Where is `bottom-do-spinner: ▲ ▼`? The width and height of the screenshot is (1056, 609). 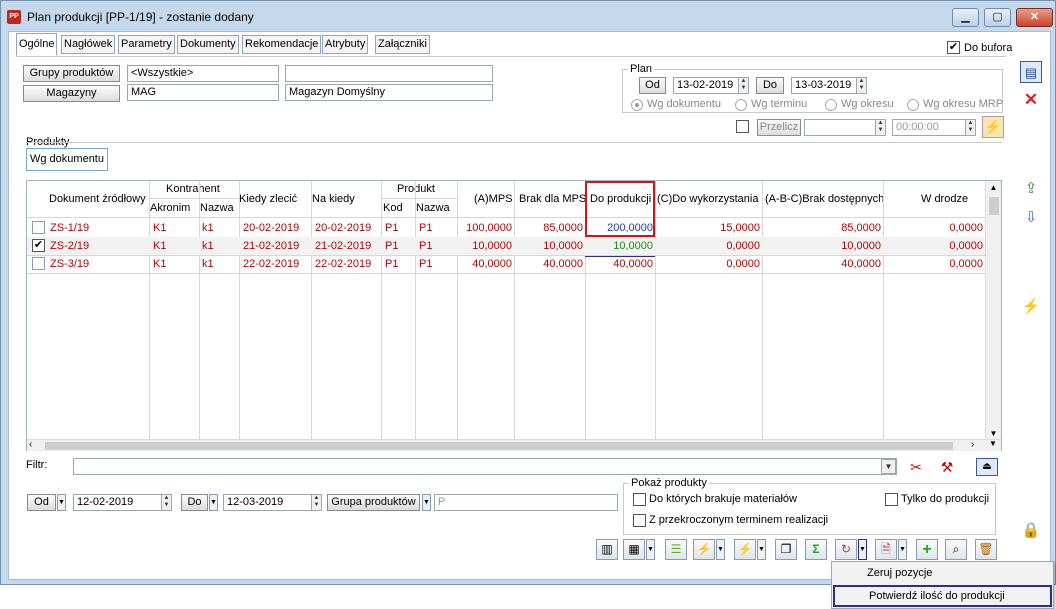
bottom-do-spinner: ▲ ▼ is located at coordinates (316, 502).